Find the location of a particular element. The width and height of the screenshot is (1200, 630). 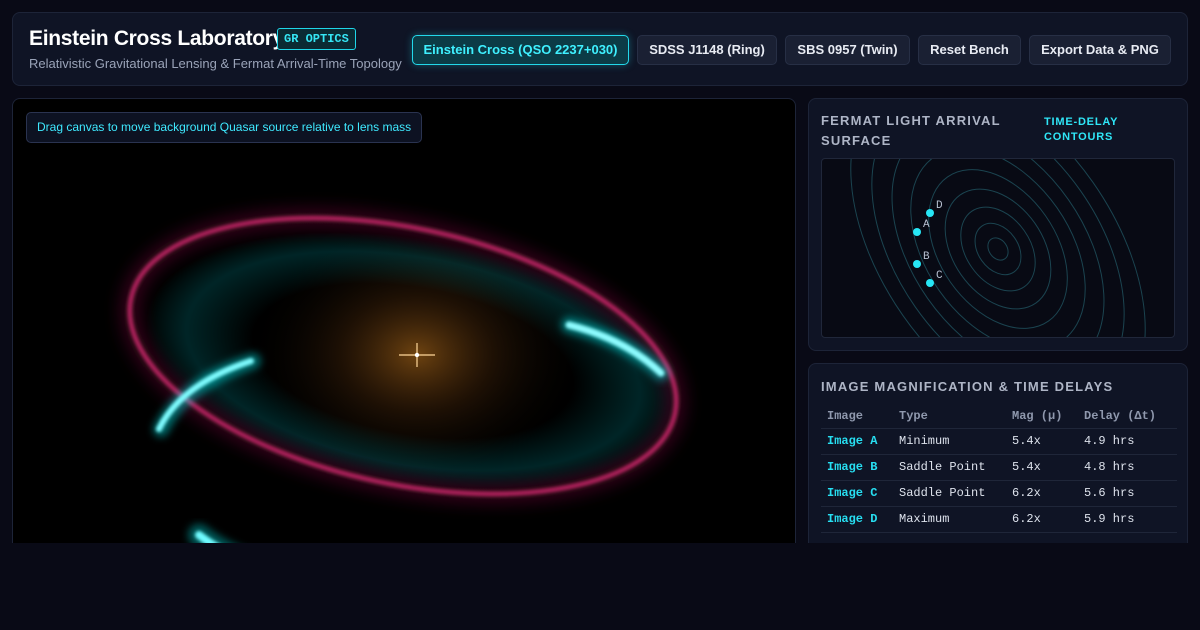

preset-sbs-twin-button: SBS 0957 (Twin) is located at coordinates (847, 50).